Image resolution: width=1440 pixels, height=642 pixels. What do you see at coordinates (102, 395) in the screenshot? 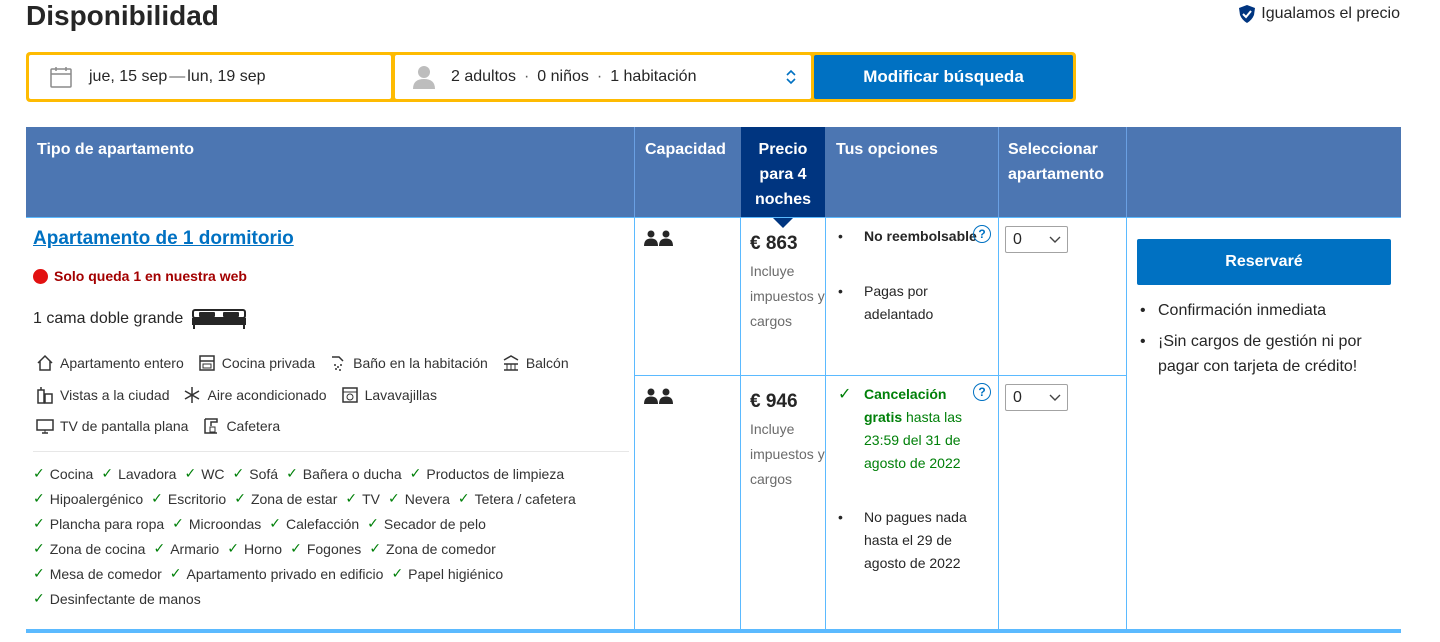
I see `facility-item: Vistas a la ciudad` at bounding box center [102, 395].